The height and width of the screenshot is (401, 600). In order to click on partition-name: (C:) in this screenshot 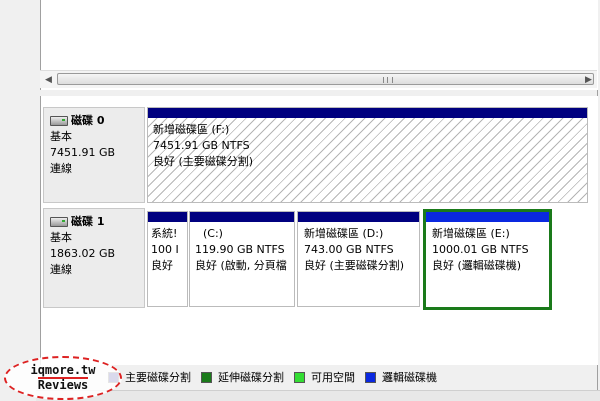, I will do `click(213, 233)`.